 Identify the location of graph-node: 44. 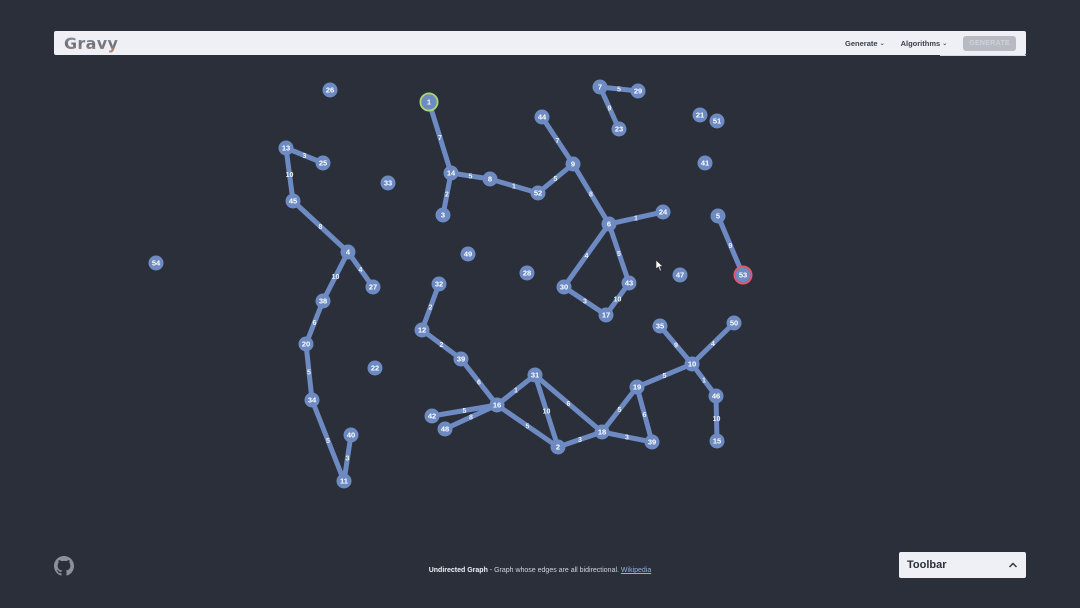
(542, 117).